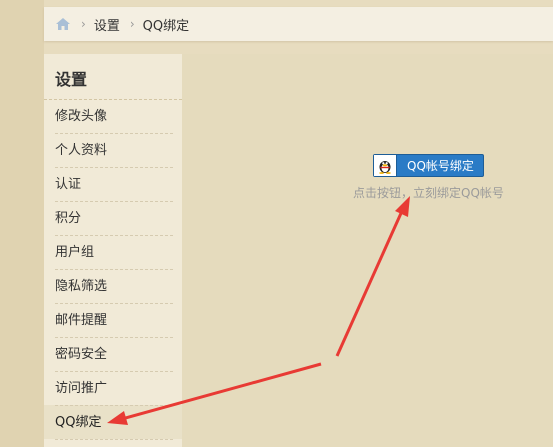 The width and height of the screenshot is (553, 447). What do you see at coordinates (214, 393) in the screenshot?
I see `arrow-to-qq-bind` at bounding box center [214, 393].